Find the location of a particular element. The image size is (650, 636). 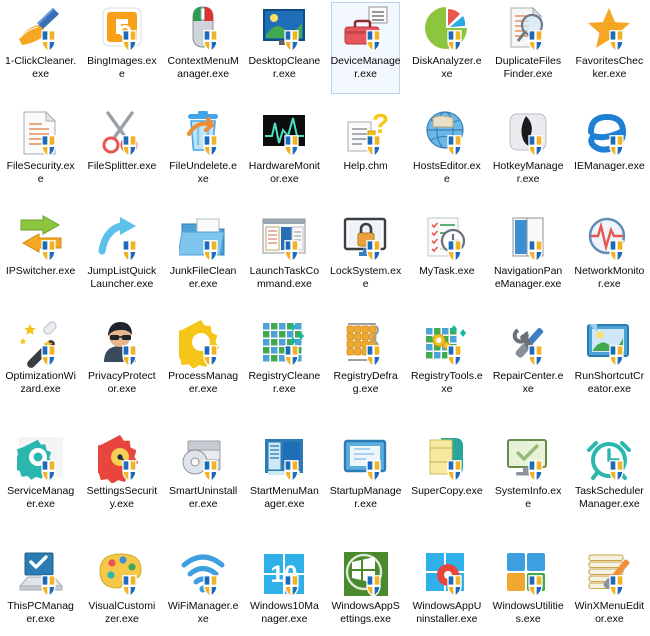

desktop-icon-item: ThisPCManager.exe is located at coordinates (40, 590).